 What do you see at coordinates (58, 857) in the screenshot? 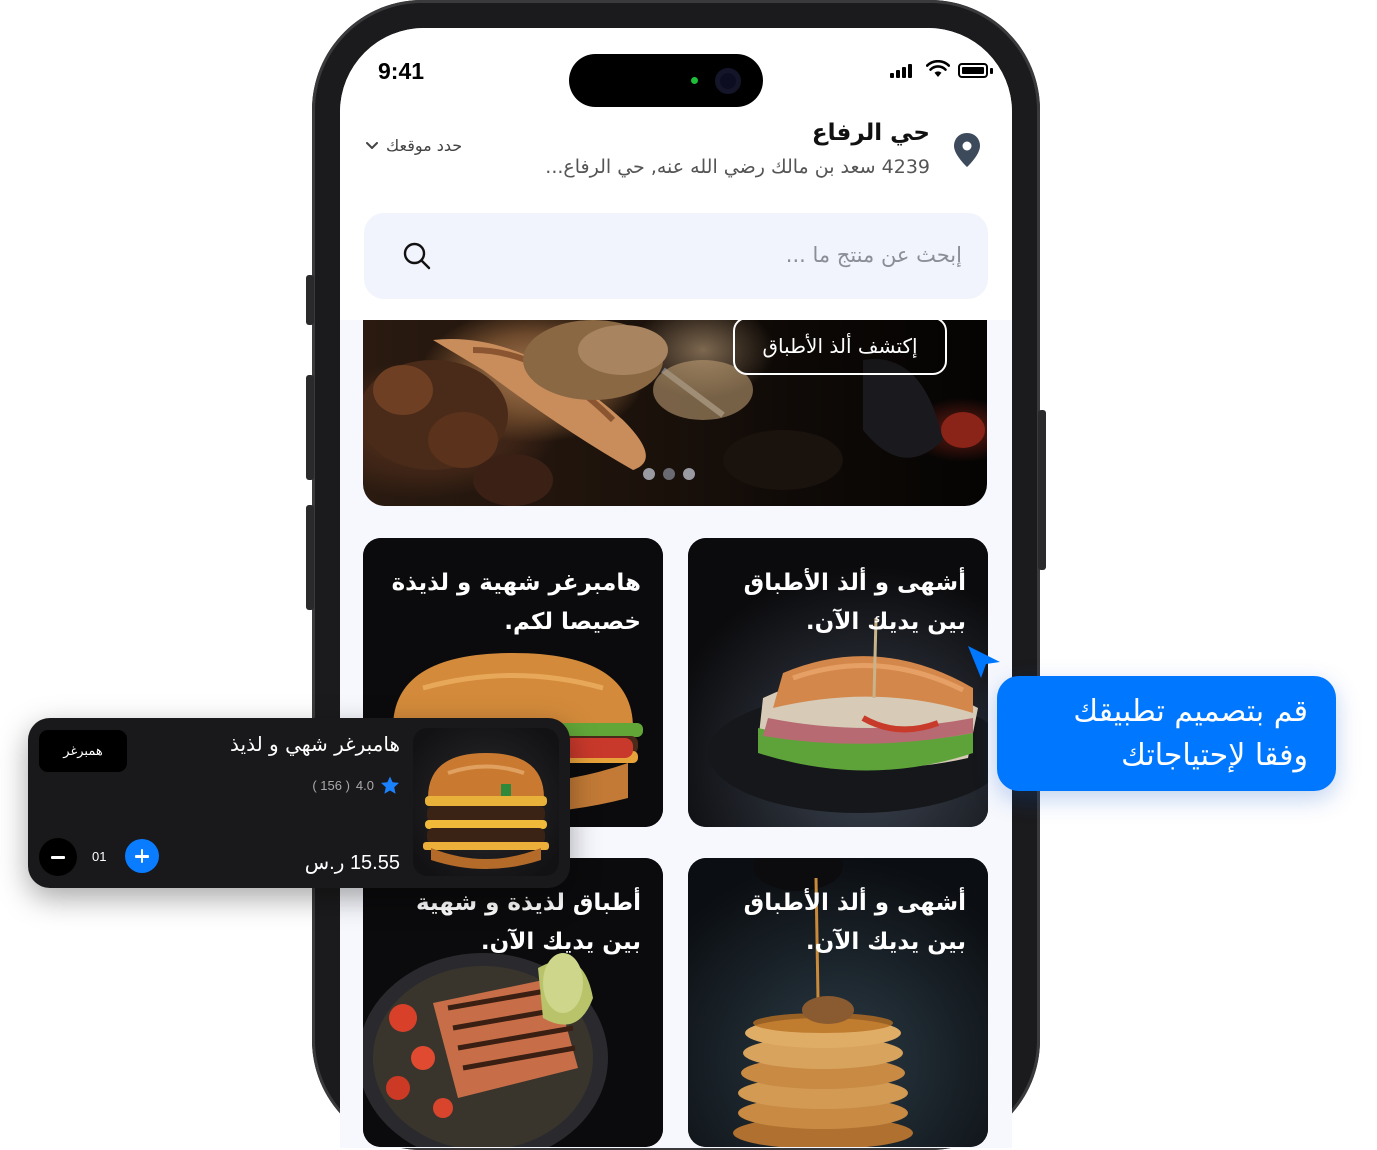
I see `decrease-quantity-button` at bounding box center [58, 857].